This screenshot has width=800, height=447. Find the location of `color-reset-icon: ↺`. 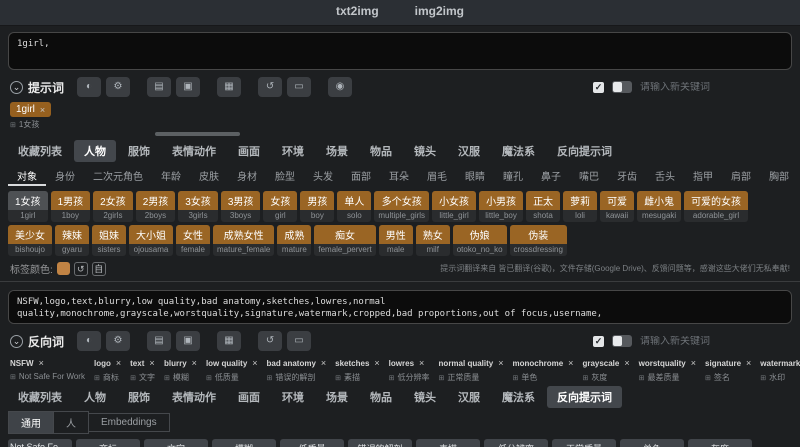

color-reset-icon: ↺ is located at coordinates (80, 268).